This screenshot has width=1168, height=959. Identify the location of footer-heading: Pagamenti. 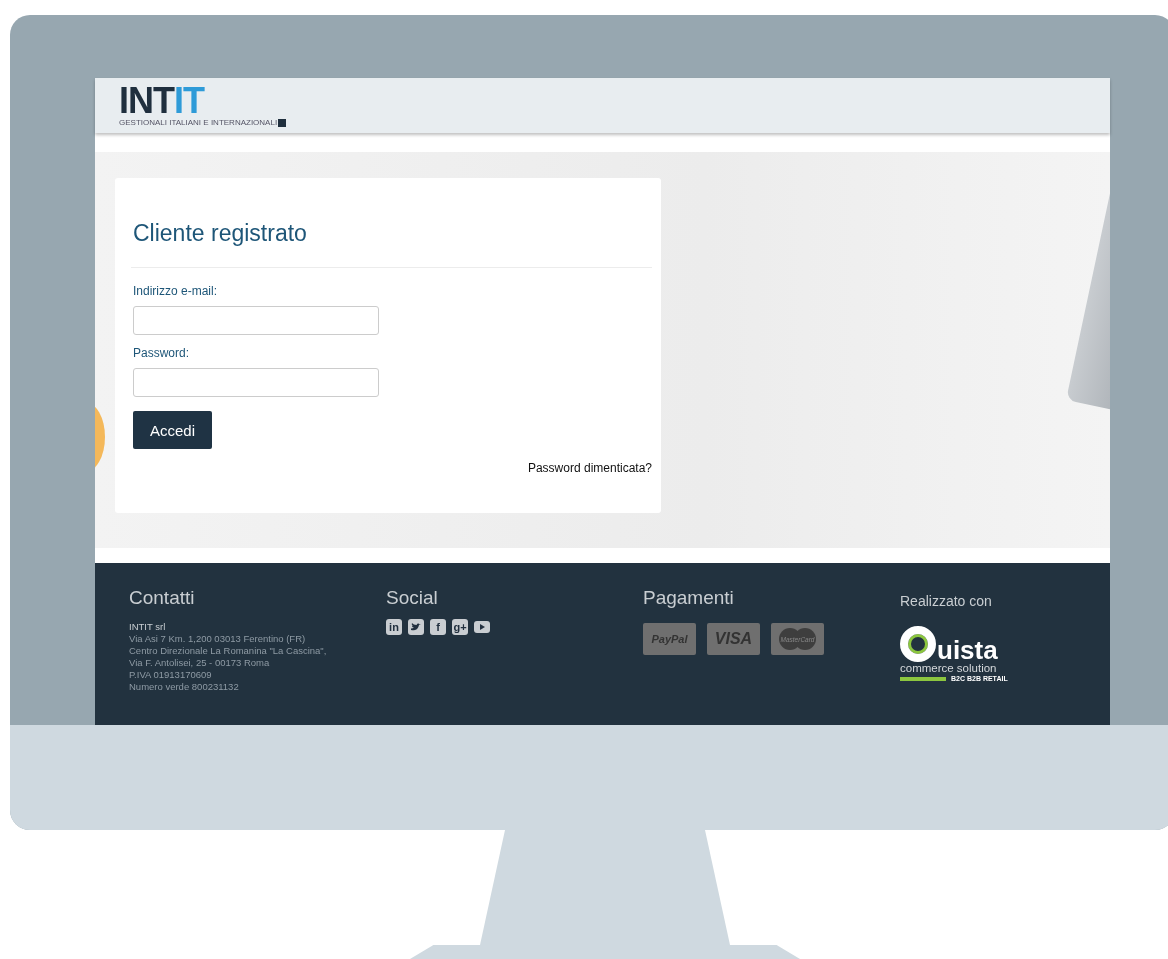
(688, 598).